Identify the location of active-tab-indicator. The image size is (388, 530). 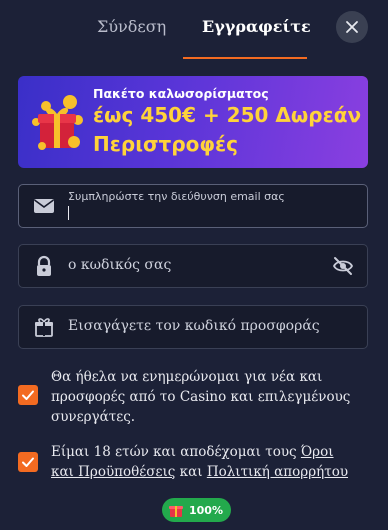
(245, 58).